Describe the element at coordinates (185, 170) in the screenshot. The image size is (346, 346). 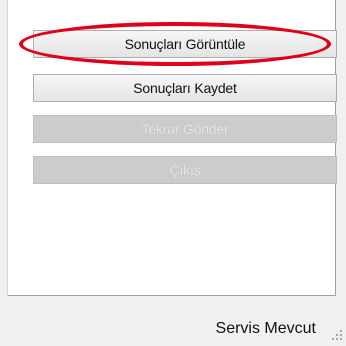
I see `exit-button: Çıkış` at that location.